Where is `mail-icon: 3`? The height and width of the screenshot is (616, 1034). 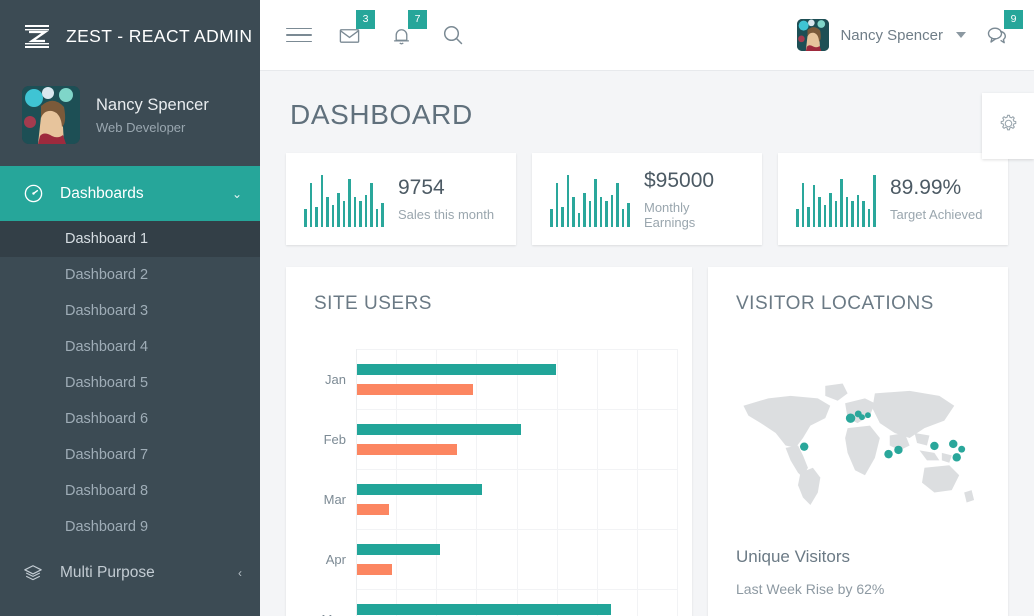 mail-icon: 3 is located at coordinates (354, 30).